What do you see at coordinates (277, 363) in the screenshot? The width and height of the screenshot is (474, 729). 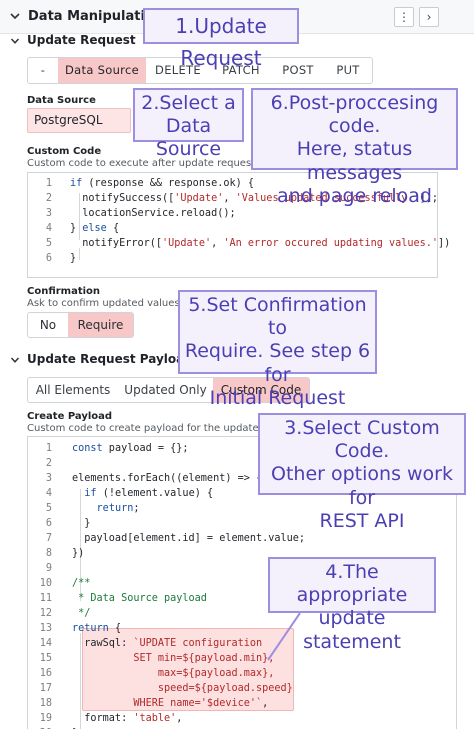 I see `callout-5-line: Require. See step 6 for` at bounding box center [277, 363].